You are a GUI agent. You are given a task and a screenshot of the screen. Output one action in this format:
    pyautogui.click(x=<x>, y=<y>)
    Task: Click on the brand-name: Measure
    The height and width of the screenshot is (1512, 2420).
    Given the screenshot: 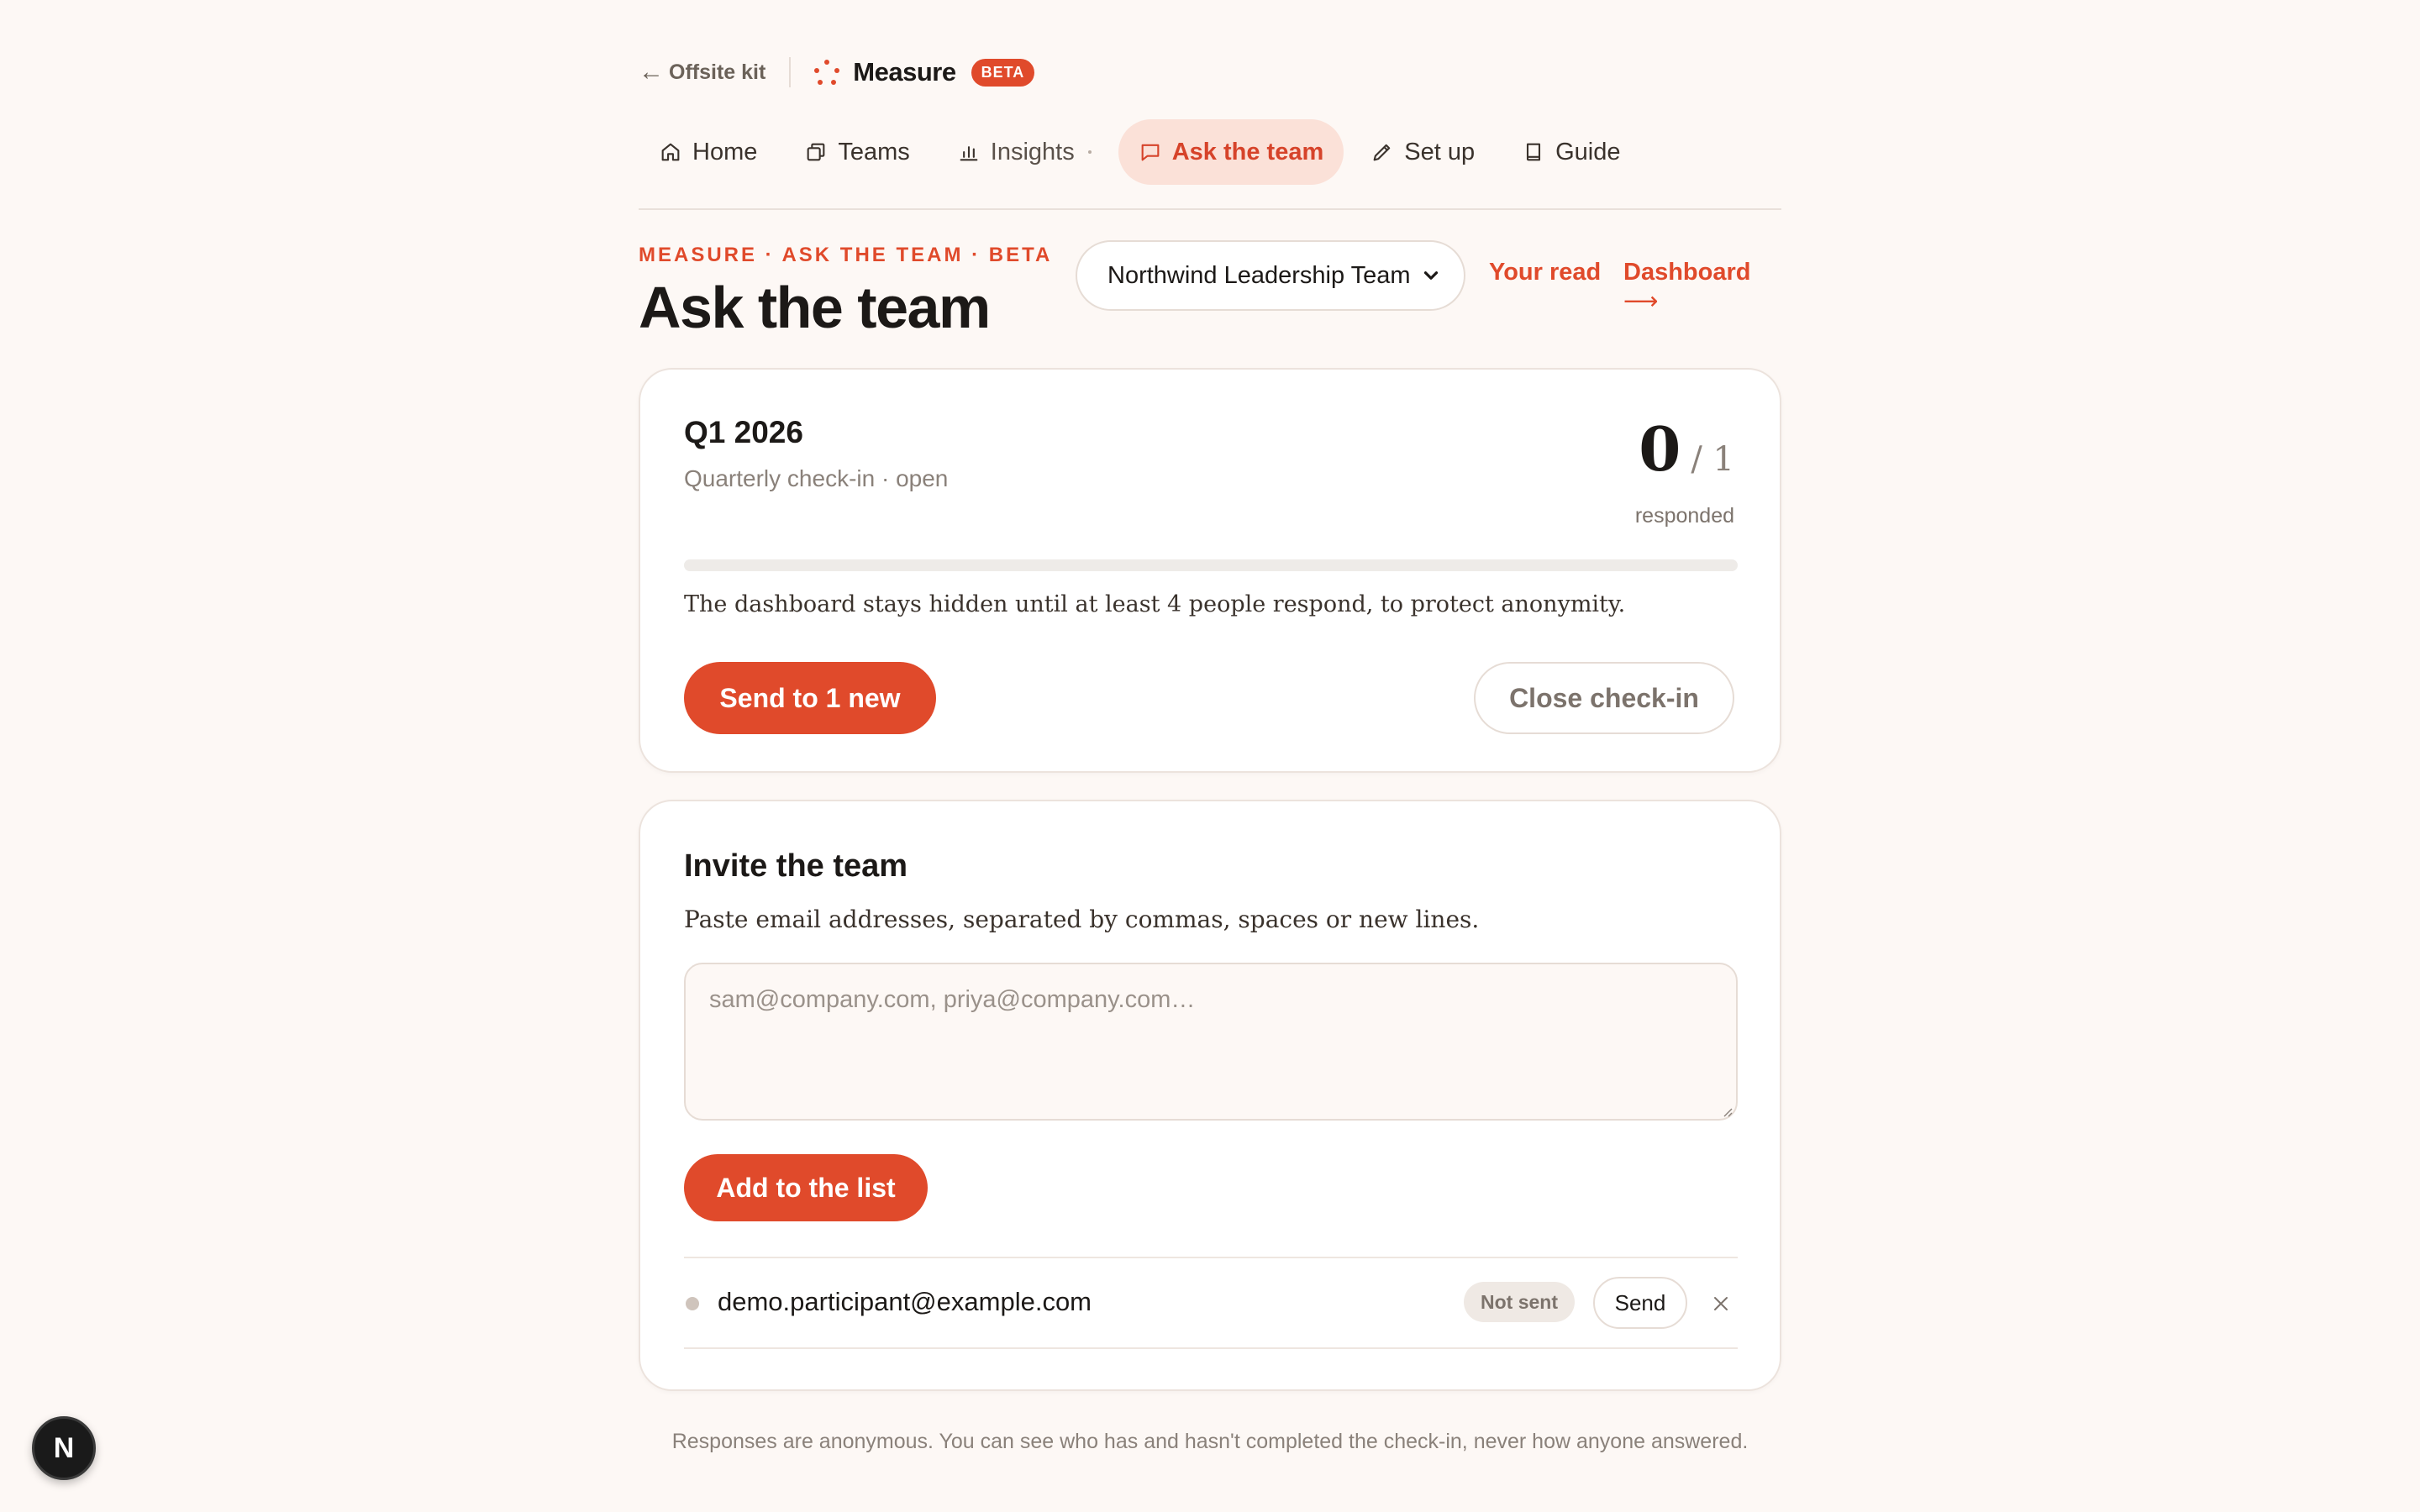 What is the action you would take?
    pyautogui.click(x=904, y=72)
    